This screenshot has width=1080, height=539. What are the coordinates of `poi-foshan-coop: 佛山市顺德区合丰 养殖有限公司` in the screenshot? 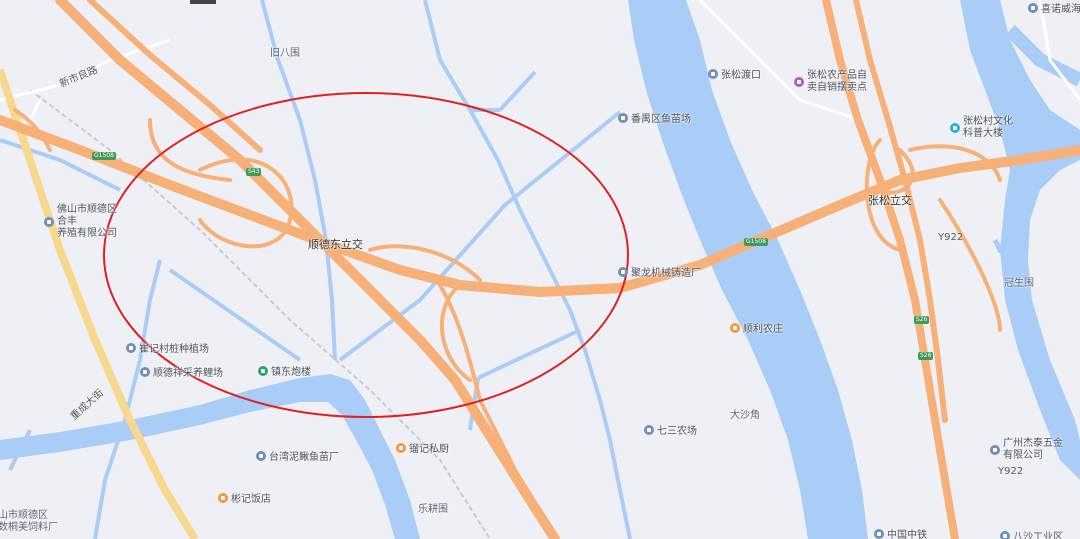 It's located at (84, 222).